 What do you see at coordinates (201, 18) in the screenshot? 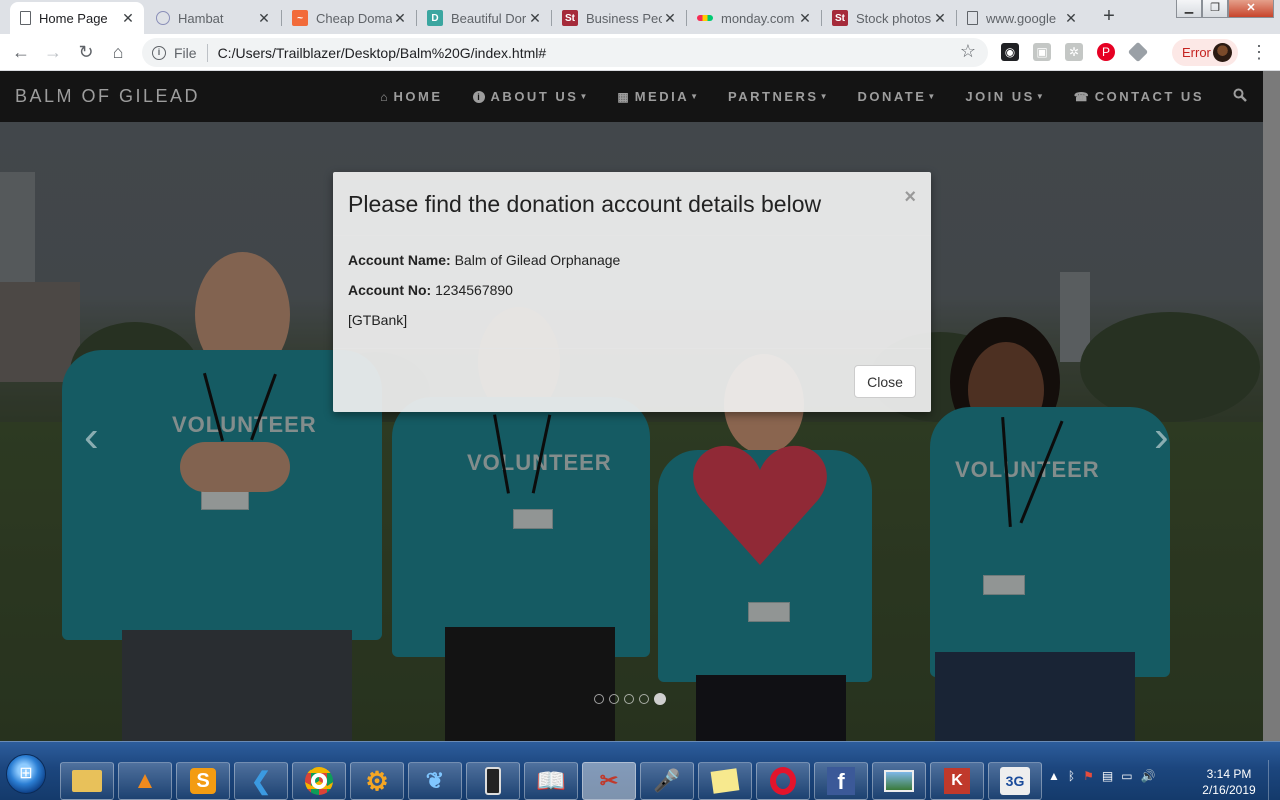
I see `tab-title: Hambat` at bounding box center [201, 18].